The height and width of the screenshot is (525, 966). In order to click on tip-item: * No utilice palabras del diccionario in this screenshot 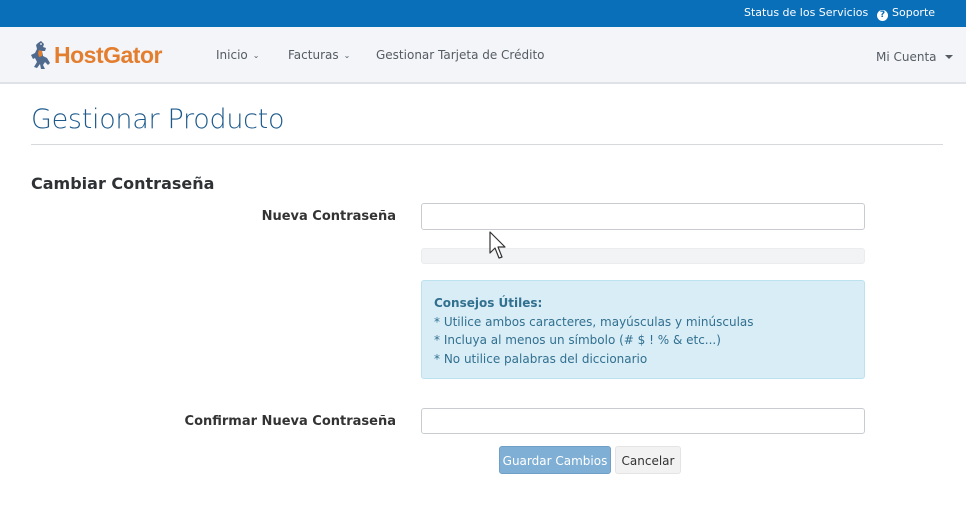, I will do `click(541, 358)`.